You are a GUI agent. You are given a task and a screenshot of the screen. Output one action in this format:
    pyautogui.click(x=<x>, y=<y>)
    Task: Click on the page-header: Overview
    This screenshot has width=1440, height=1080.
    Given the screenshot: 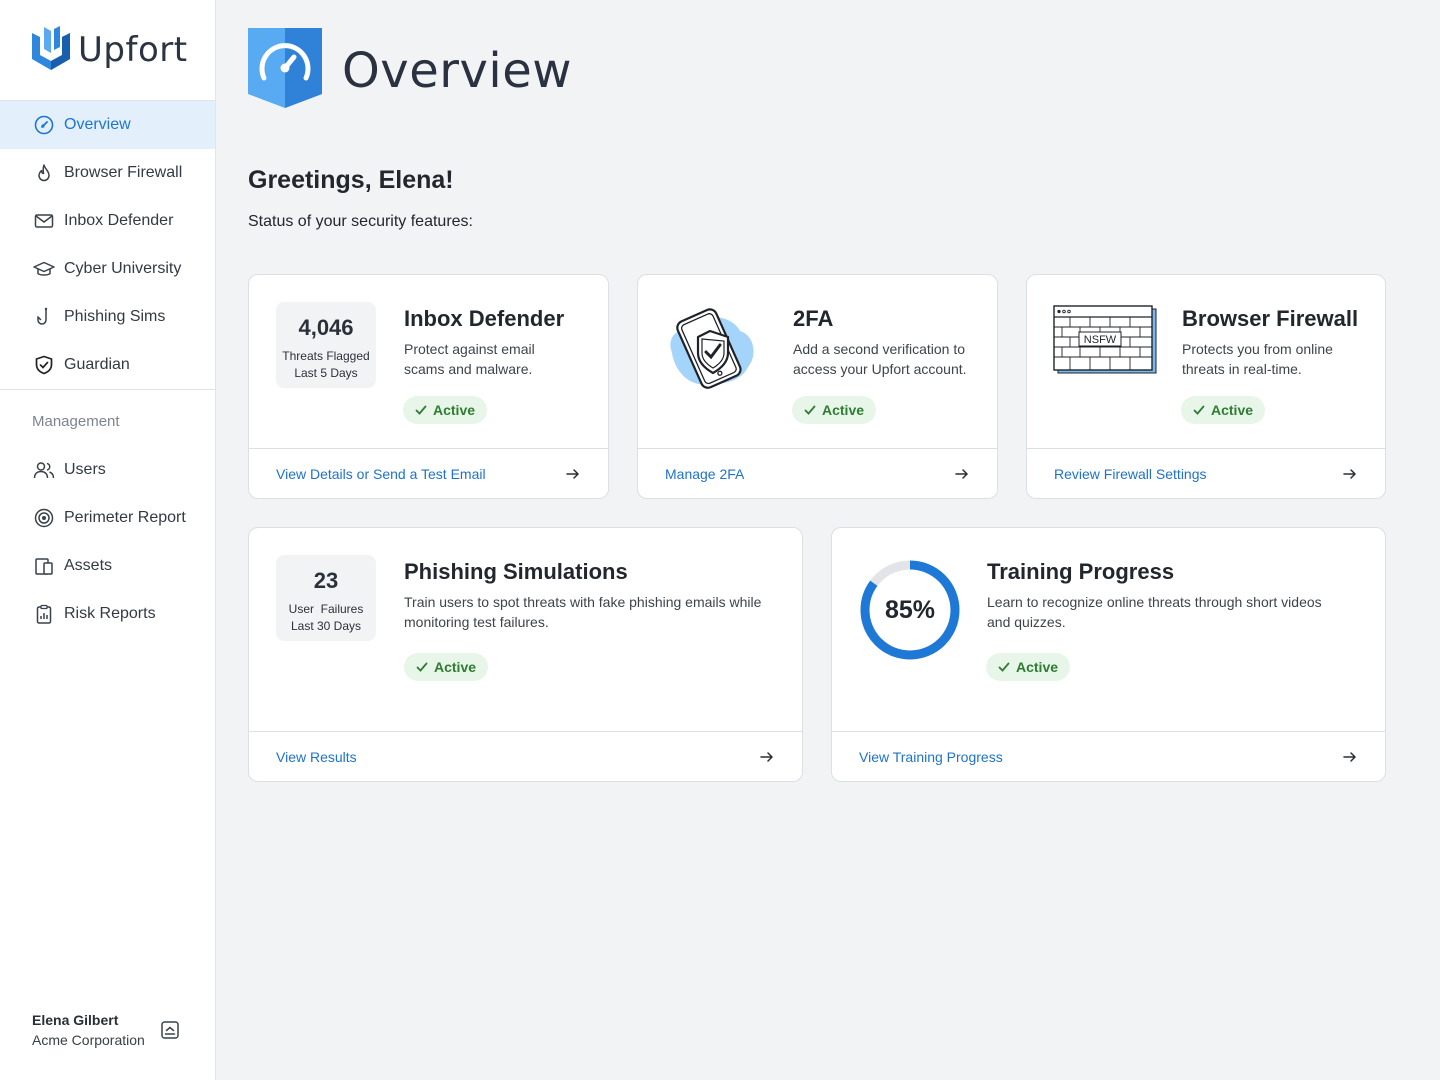 What is the action you would take?
    pyautogui.click(x=410, y=70)
    